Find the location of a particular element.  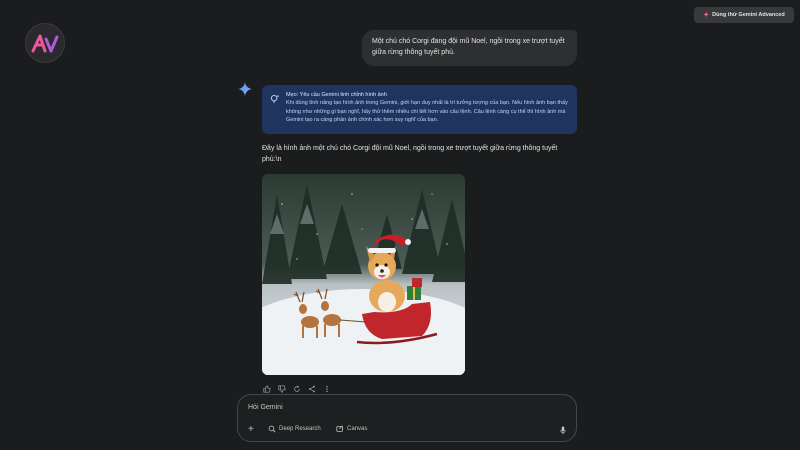

lightbulb-icon is located at coordinates (275, 99).